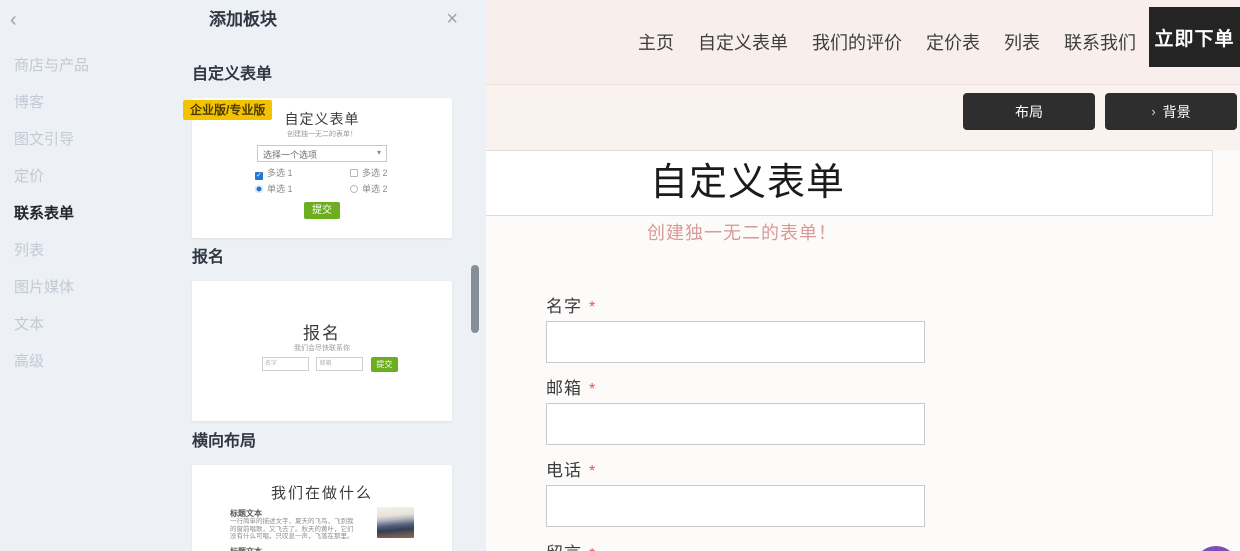 This screenshot has height=551, width=1240. Describe the element at coordinates (322, 348) in the screenshot. I see `card-preview-subtitle: 我们会尽快联系你` at that location.